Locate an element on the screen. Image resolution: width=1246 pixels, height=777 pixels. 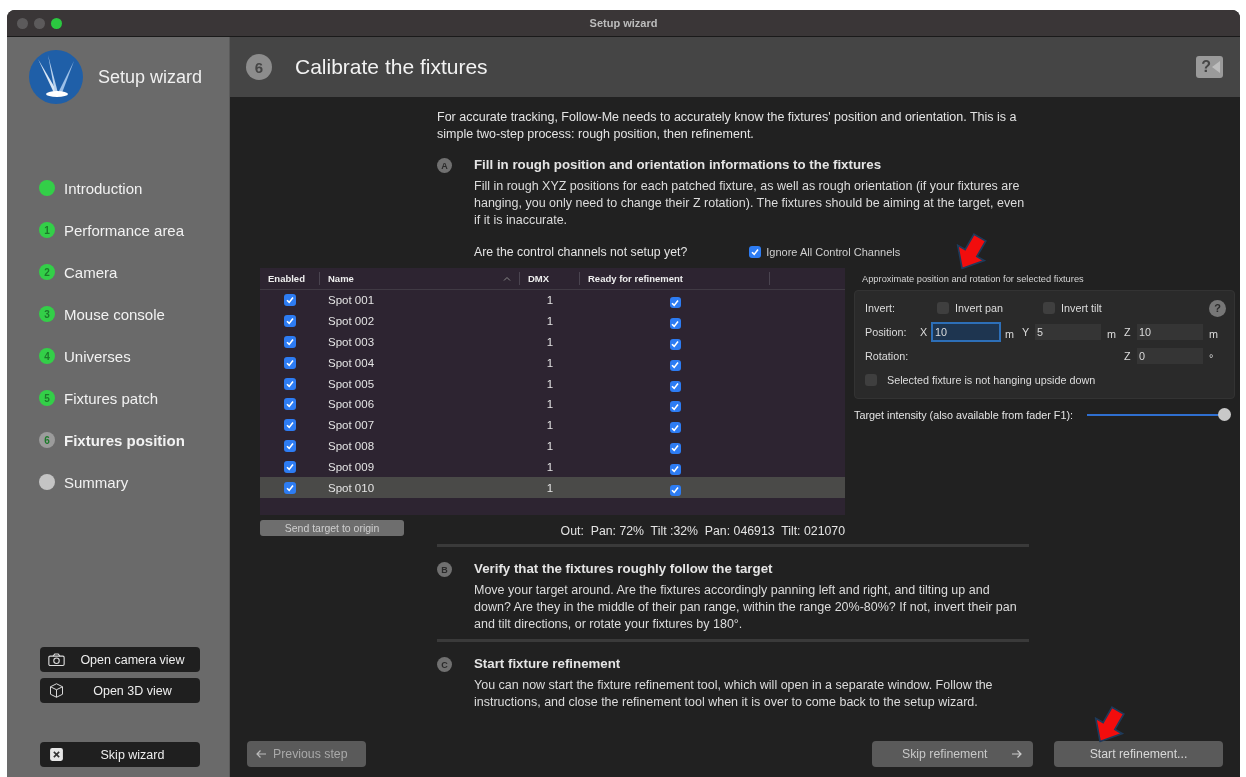
logo-icon is located at coordinates (56, 77).